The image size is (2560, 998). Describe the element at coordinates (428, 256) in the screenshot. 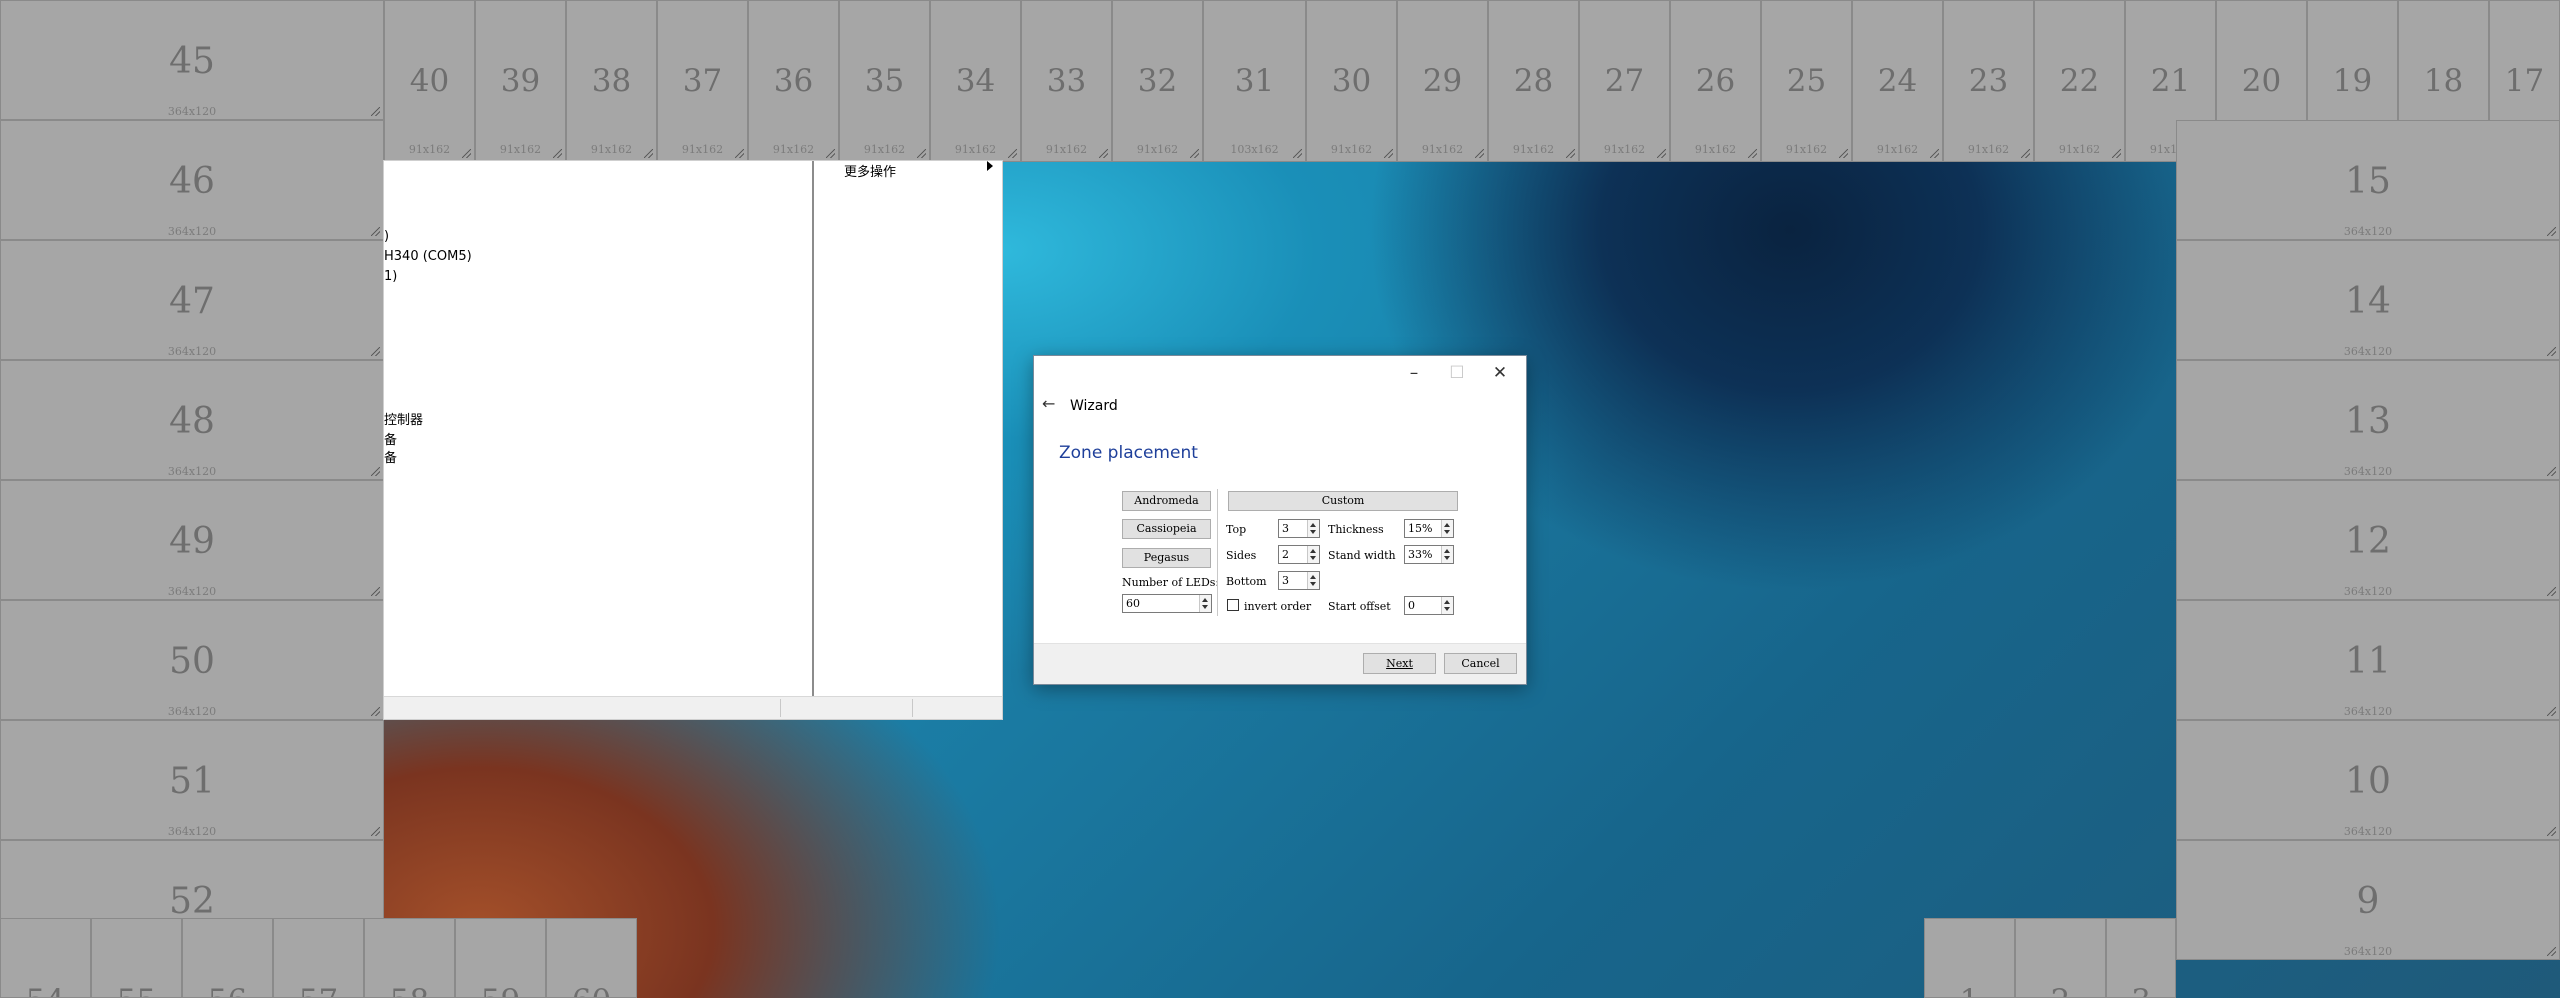

I see `device-line: H340 (COM5)` at that location.